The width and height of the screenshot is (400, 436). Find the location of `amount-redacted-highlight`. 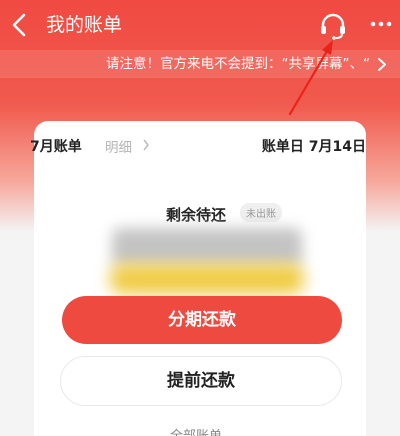

amount-redacted-highlight is located at coordinates (207, 279).